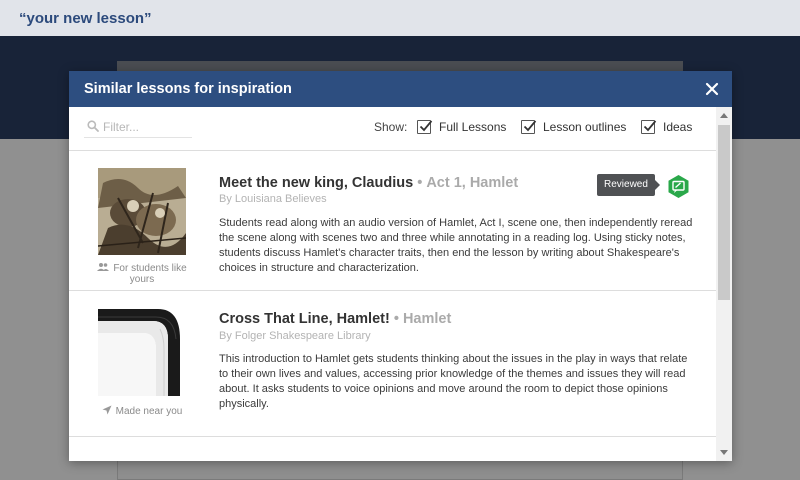 Image resolution: width=800 pixels, height=480 pixels. I want to click on full-lessons-checkbox: Full Lessons, so click(461, 127).